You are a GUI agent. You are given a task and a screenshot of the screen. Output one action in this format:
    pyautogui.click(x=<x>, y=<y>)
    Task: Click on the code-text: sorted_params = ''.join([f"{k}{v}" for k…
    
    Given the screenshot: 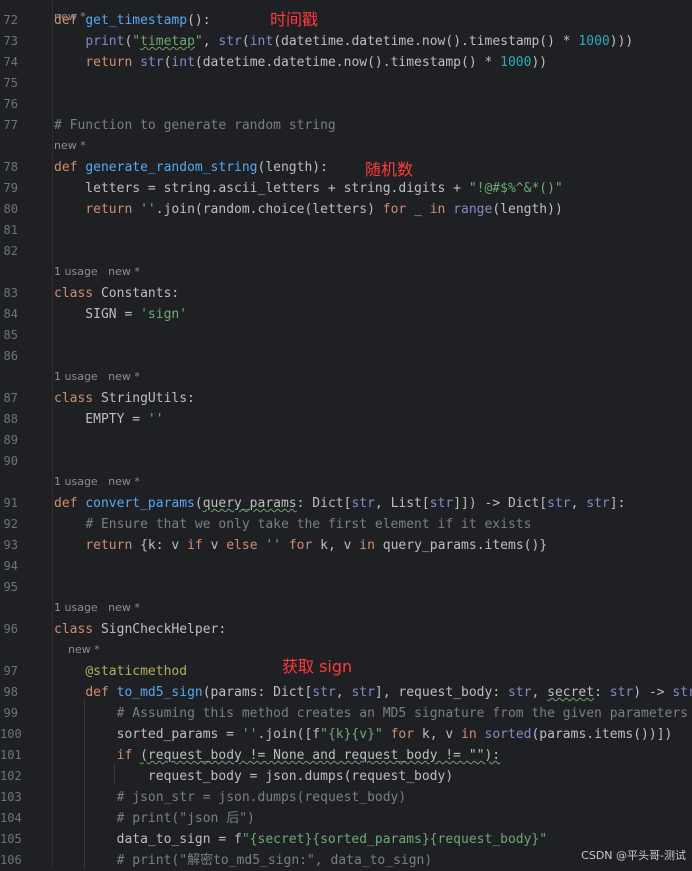 What is the action you would take?
    pyautogui.click(x=363, y=734)
    